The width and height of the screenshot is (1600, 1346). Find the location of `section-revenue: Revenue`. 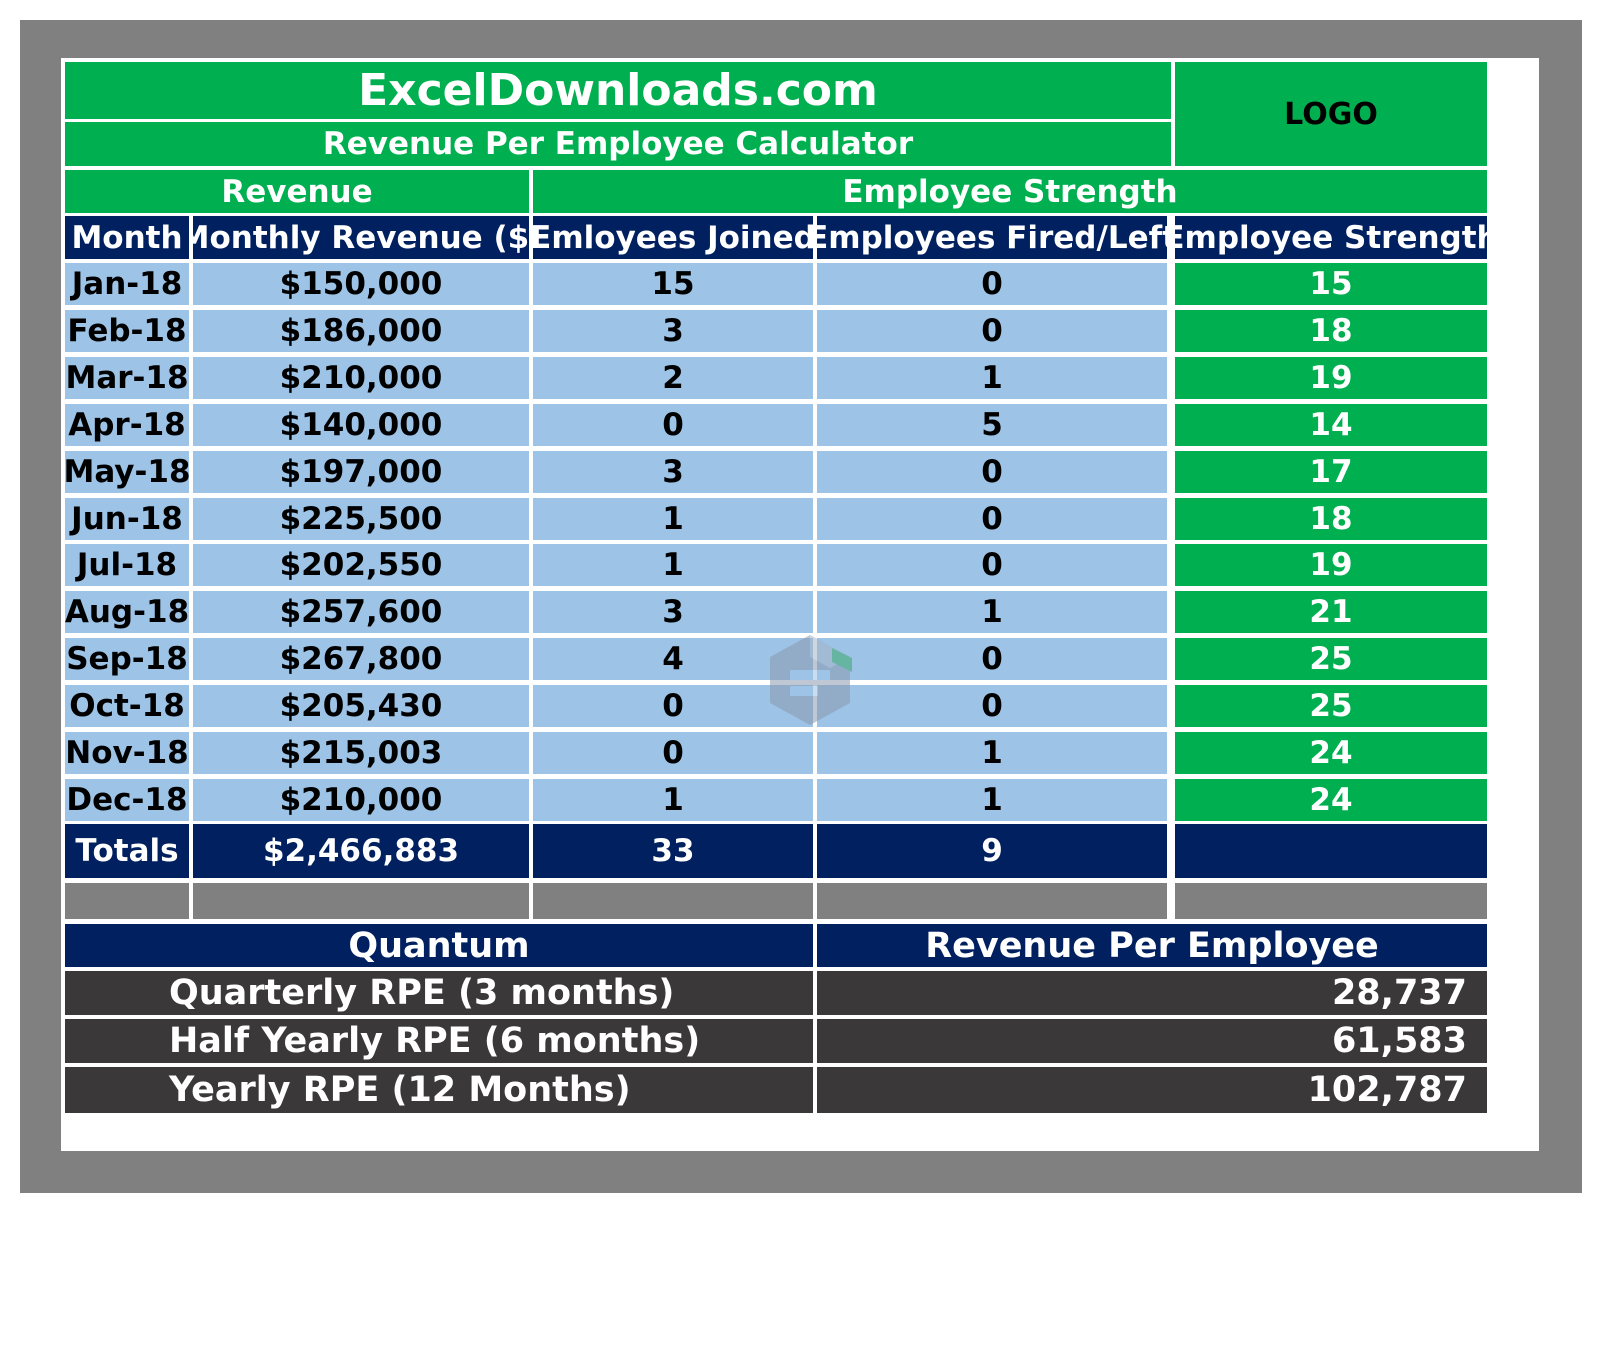

section-revenue: Revenue is located at coordinates (297, 191).